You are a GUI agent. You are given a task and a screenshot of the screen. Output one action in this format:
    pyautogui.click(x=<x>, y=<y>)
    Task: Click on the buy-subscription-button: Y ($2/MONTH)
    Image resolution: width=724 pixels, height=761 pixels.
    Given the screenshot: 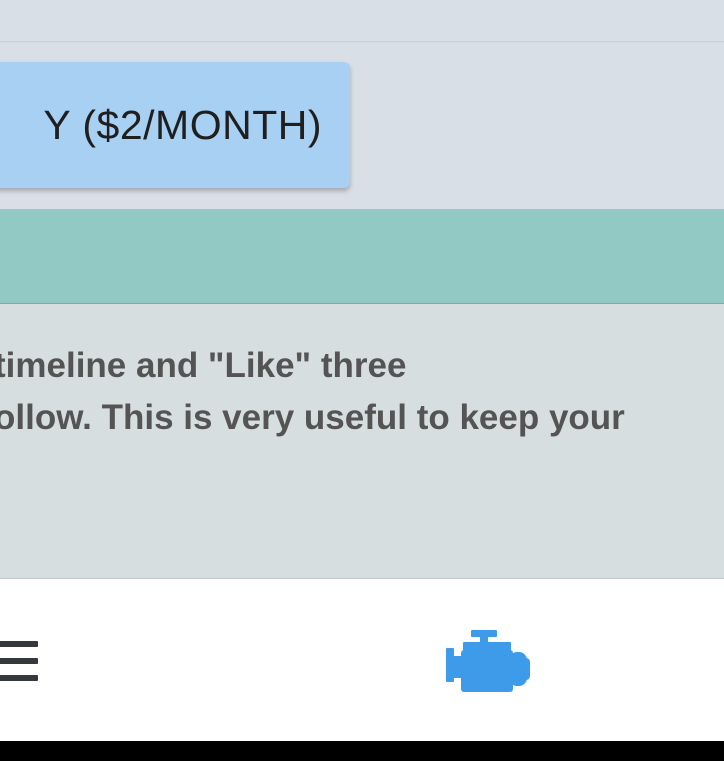 What is the action you would take?
    pyautogui.click(x=175, y=125)
    